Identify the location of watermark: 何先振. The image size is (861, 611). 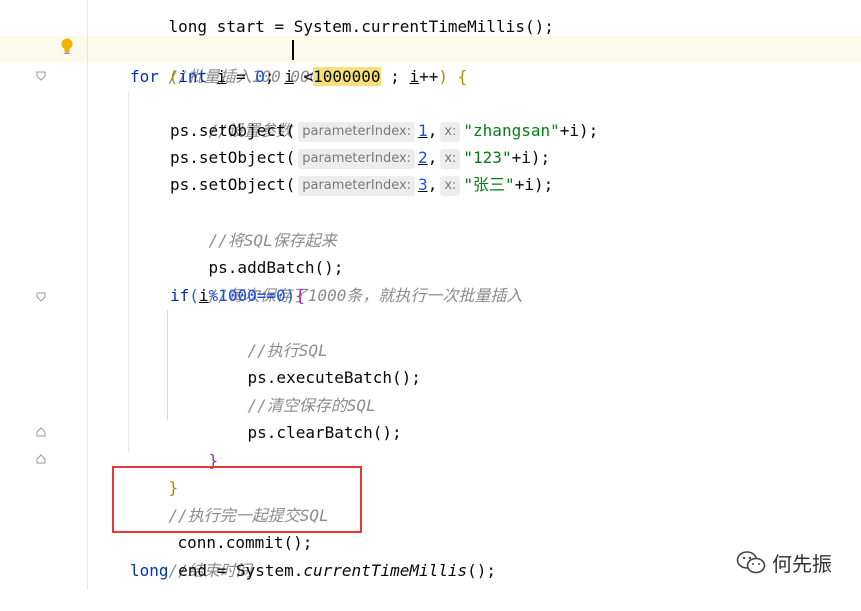
(784, 562).